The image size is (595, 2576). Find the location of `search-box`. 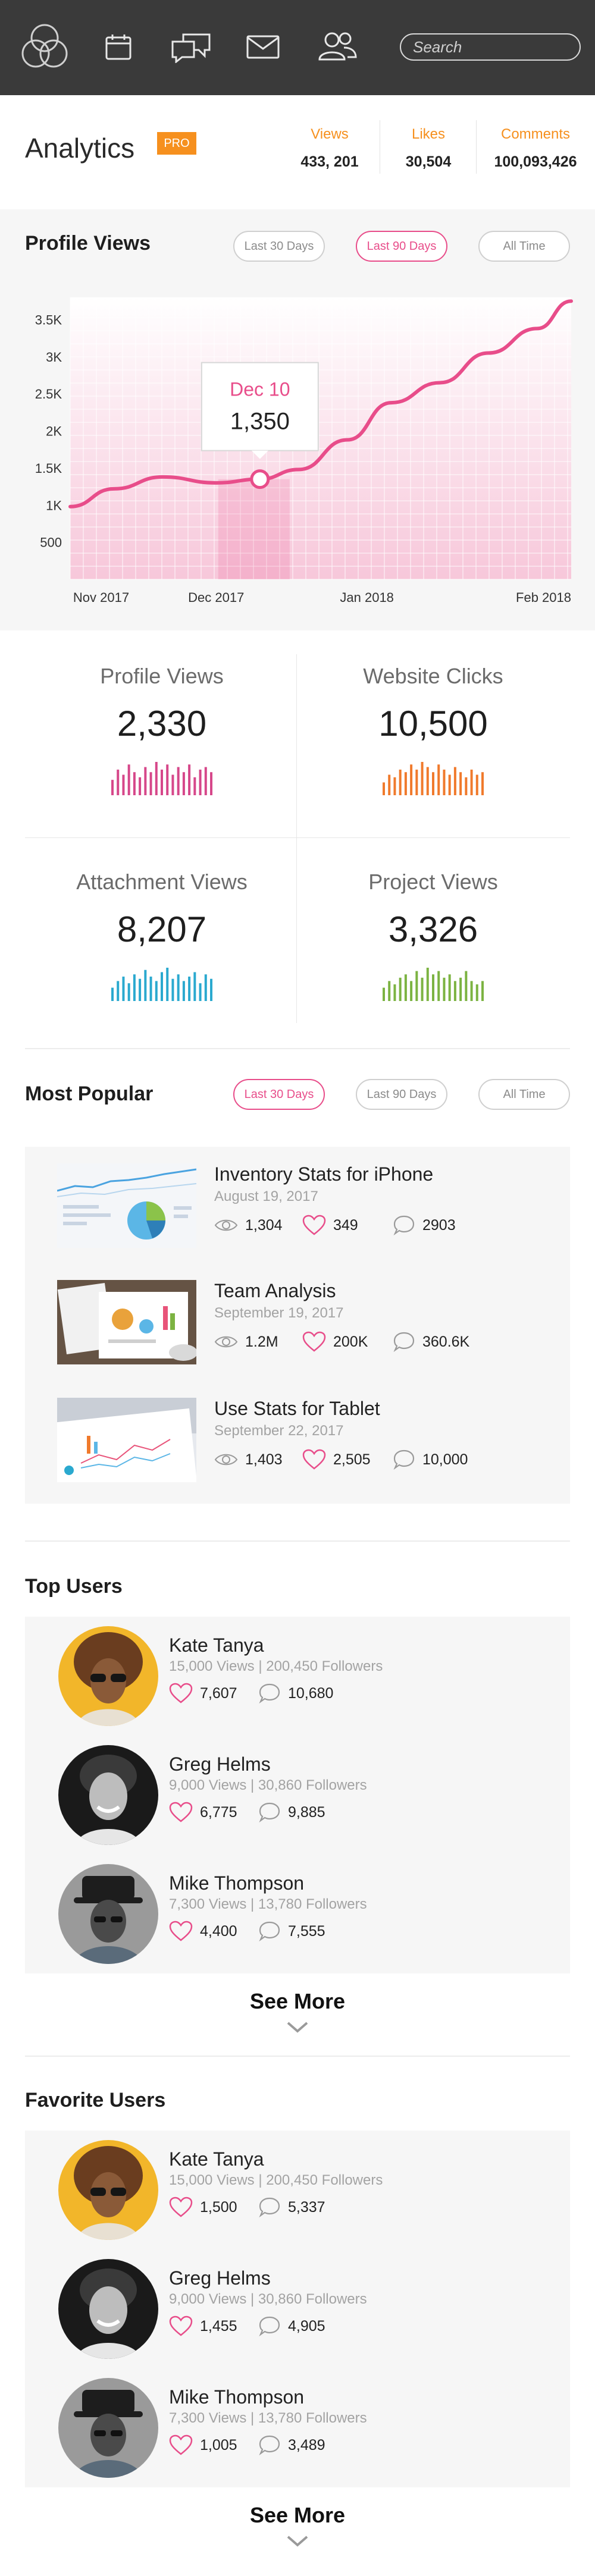

search-box is located at coordinates (490, 47).